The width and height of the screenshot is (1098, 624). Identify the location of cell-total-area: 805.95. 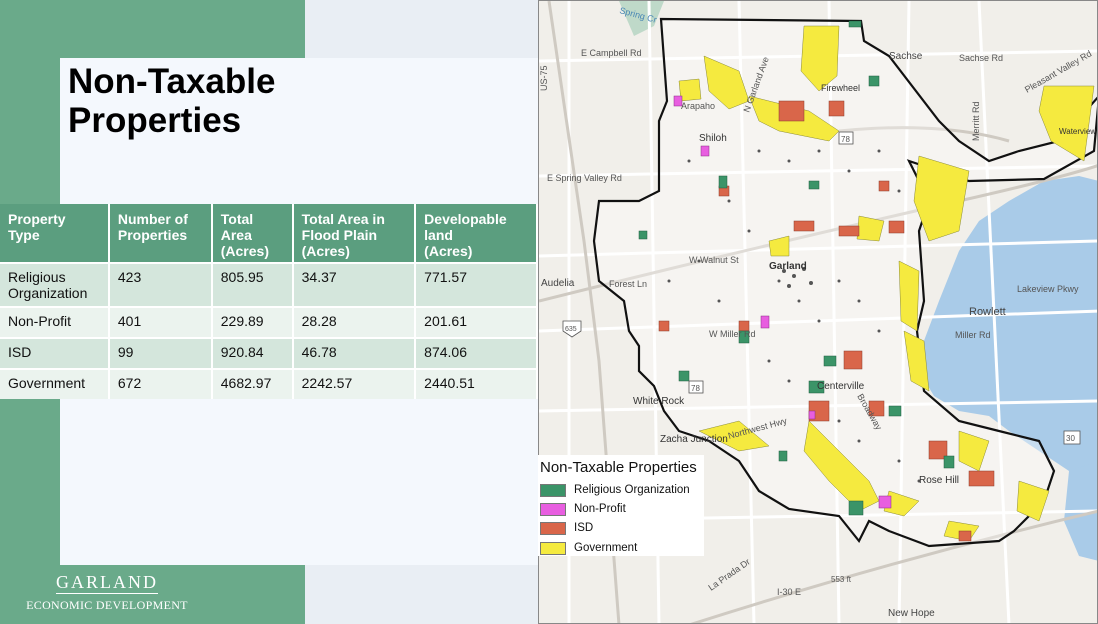
(252, 284).